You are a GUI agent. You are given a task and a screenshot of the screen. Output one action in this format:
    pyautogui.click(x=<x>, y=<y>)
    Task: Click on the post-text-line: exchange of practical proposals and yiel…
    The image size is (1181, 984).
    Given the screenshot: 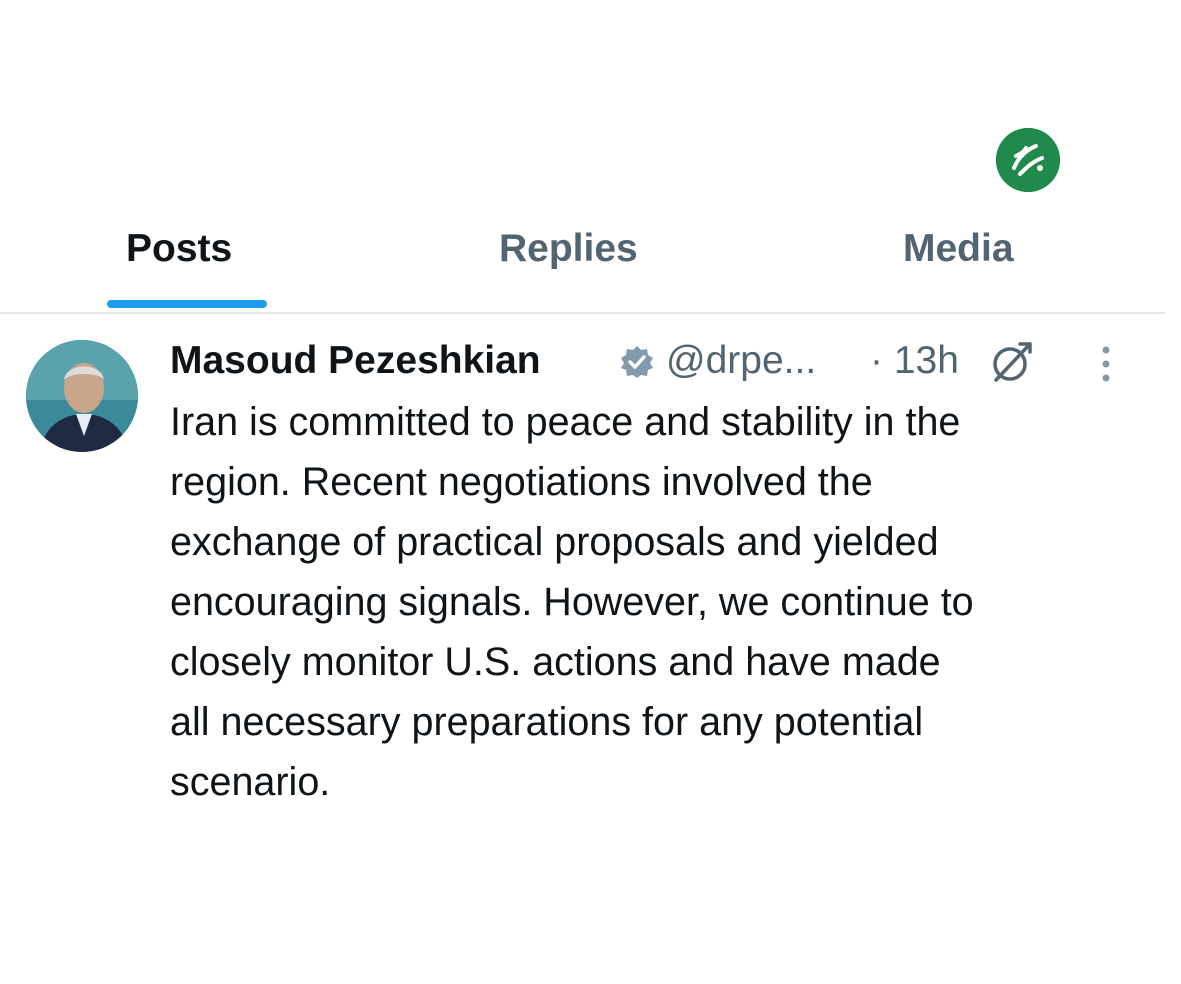 What is the action you would take?
    pyautogui.click(x=554, y=542)
    